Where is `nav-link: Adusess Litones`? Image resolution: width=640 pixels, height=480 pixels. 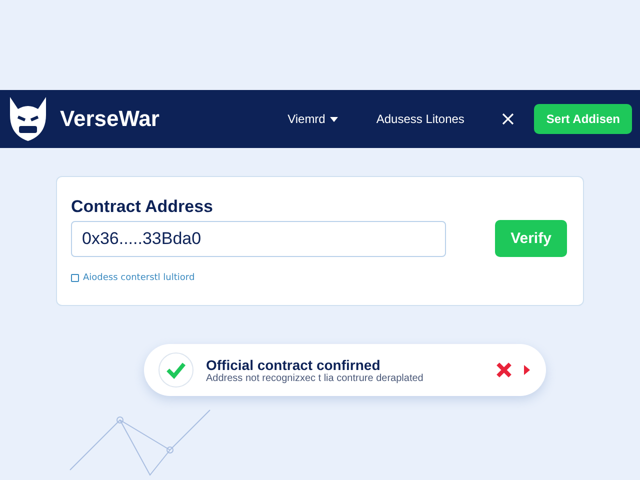 nav-link: Adusess Litones is located at coordinates (420, 119).